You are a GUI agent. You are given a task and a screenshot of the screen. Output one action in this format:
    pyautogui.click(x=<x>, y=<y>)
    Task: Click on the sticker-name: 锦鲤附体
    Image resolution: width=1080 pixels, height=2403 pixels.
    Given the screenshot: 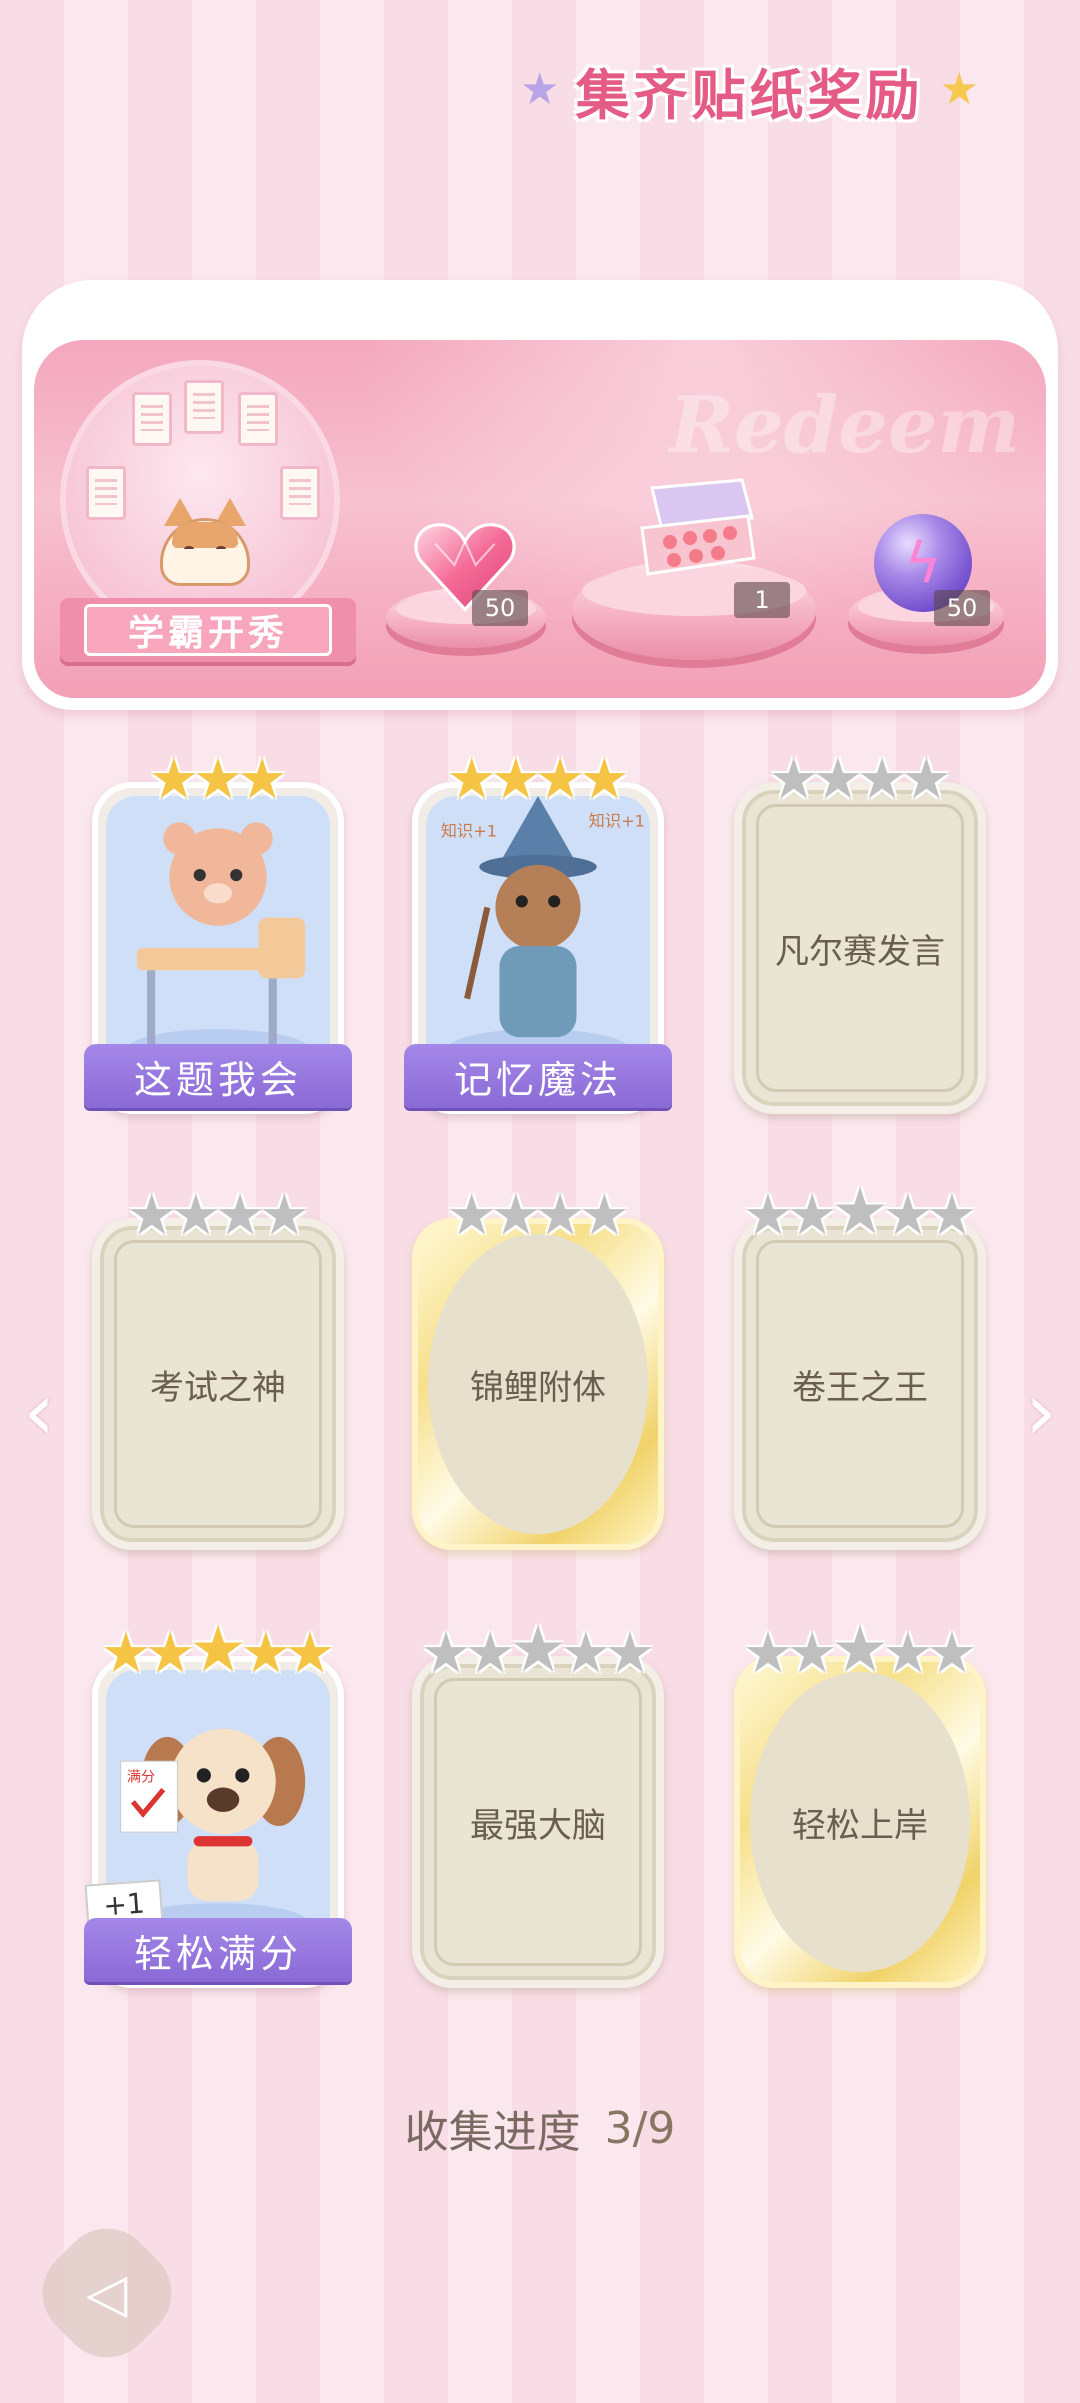 What is the action you would take?
    pyautogui.click(x=538, y=1387)
    